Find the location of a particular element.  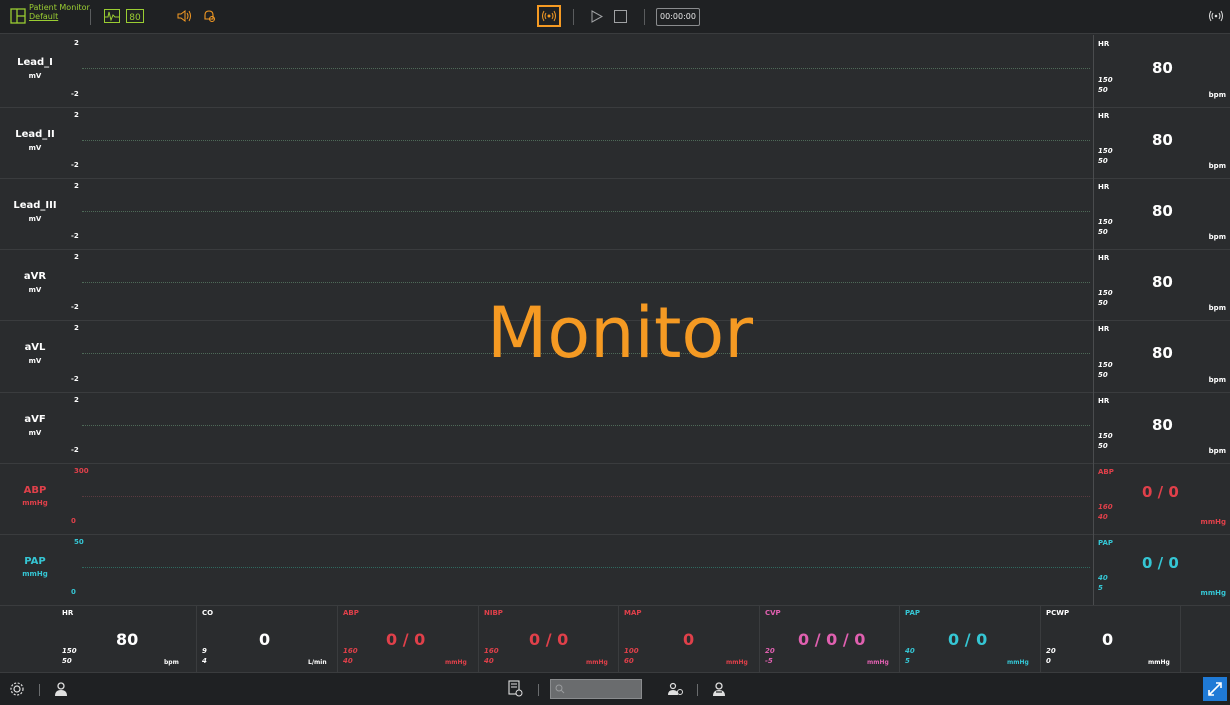

numeric-label: ABP is located at coordinates (1106, 472).